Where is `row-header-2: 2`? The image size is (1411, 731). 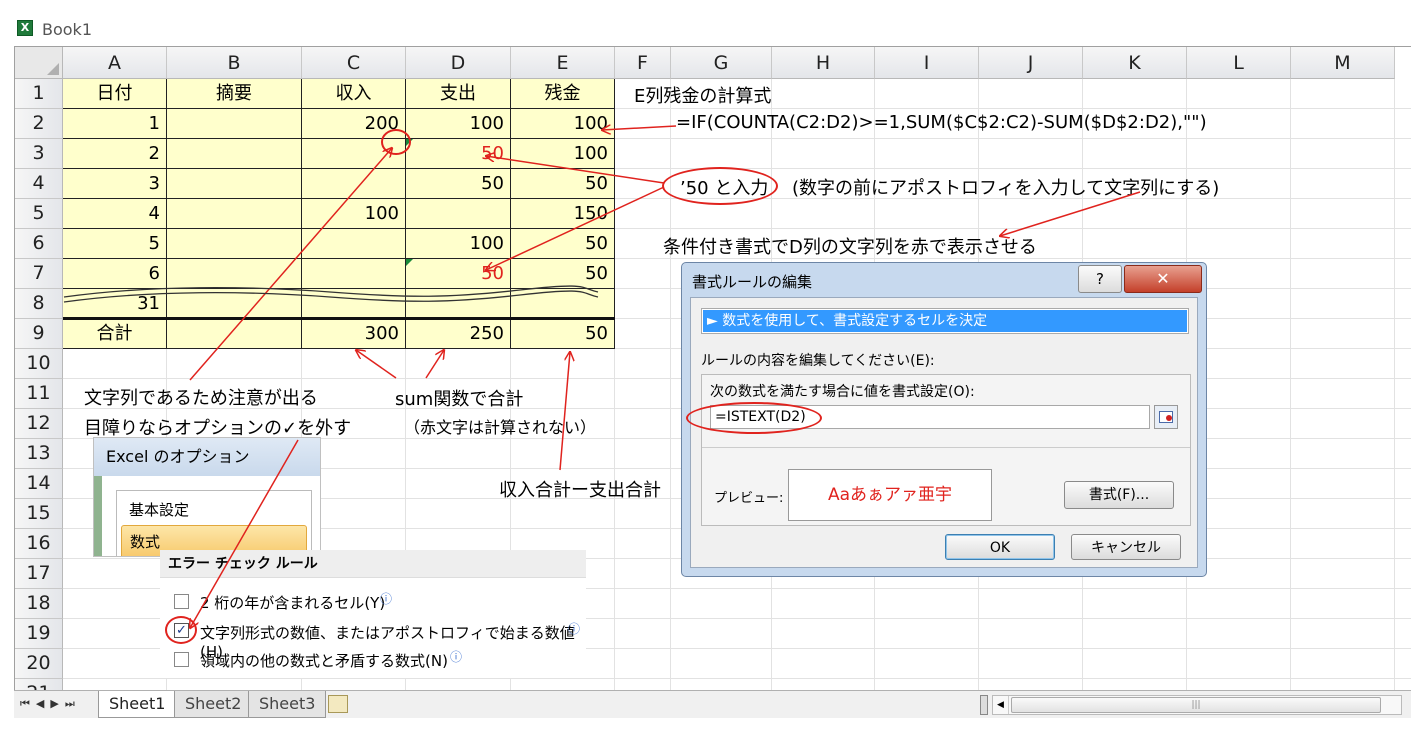 row-header-2: 2 is located at coordinates (39, 124).